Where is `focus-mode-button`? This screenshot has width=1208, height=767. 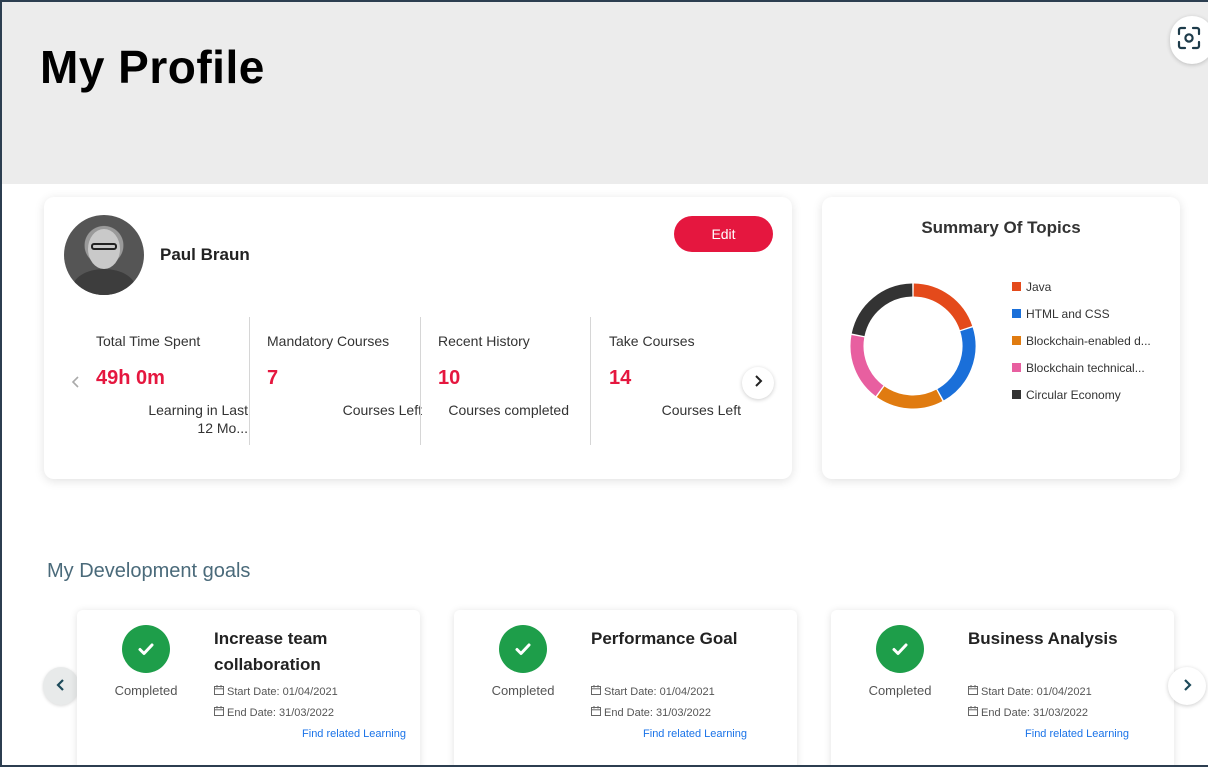
focus-mode-button is located at coordinates (1189, 40).